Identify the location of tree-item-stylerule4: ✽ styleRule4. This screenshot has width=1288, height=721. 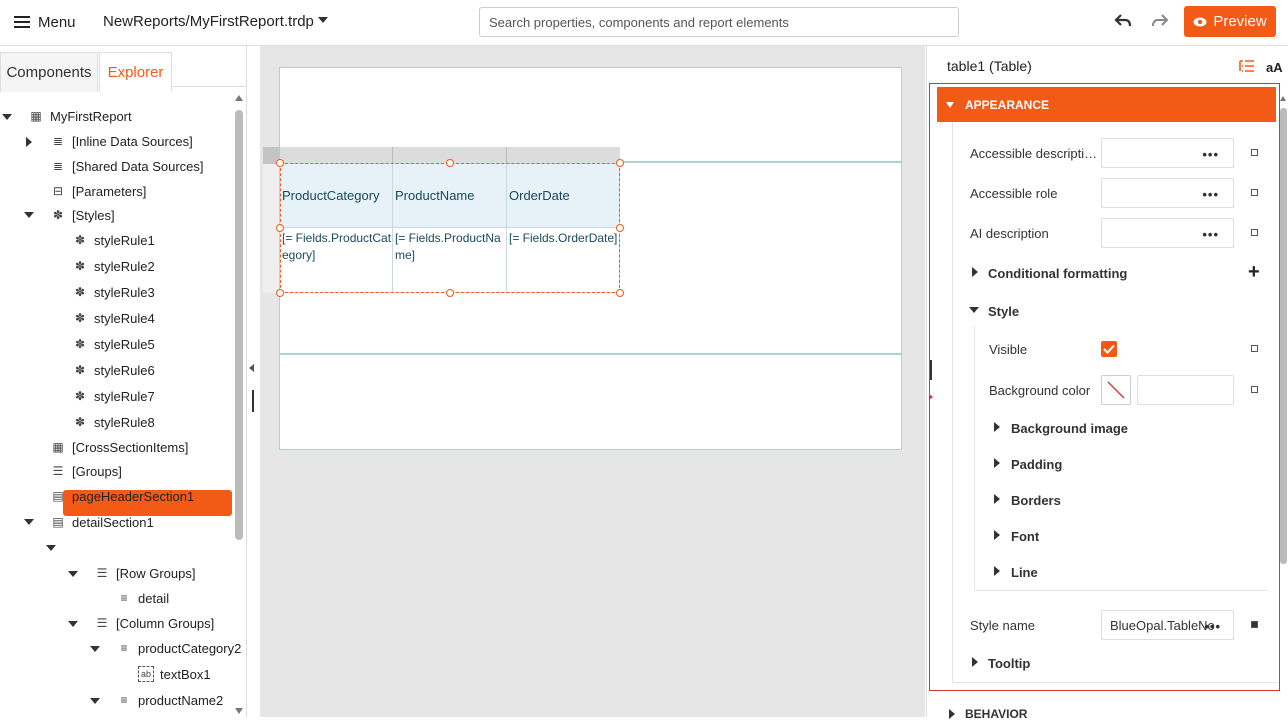
(113, 318).